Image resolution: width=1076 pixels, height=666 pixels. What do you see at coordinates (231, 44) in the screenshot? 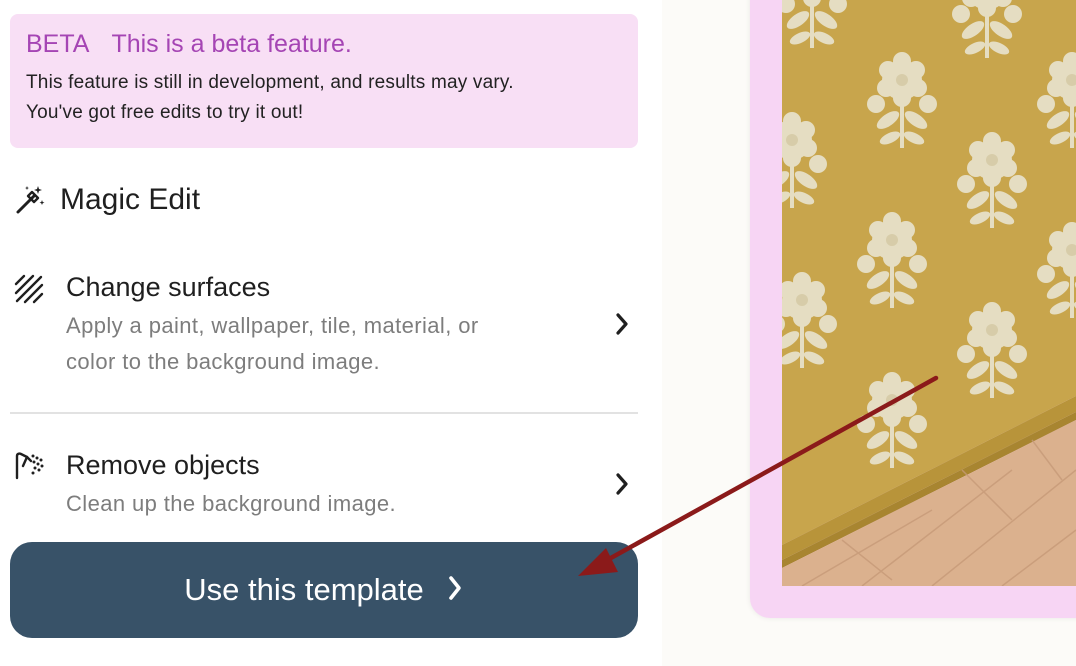
I see `beta-title: This is a beta feature.` at bounding box center [231, 44].